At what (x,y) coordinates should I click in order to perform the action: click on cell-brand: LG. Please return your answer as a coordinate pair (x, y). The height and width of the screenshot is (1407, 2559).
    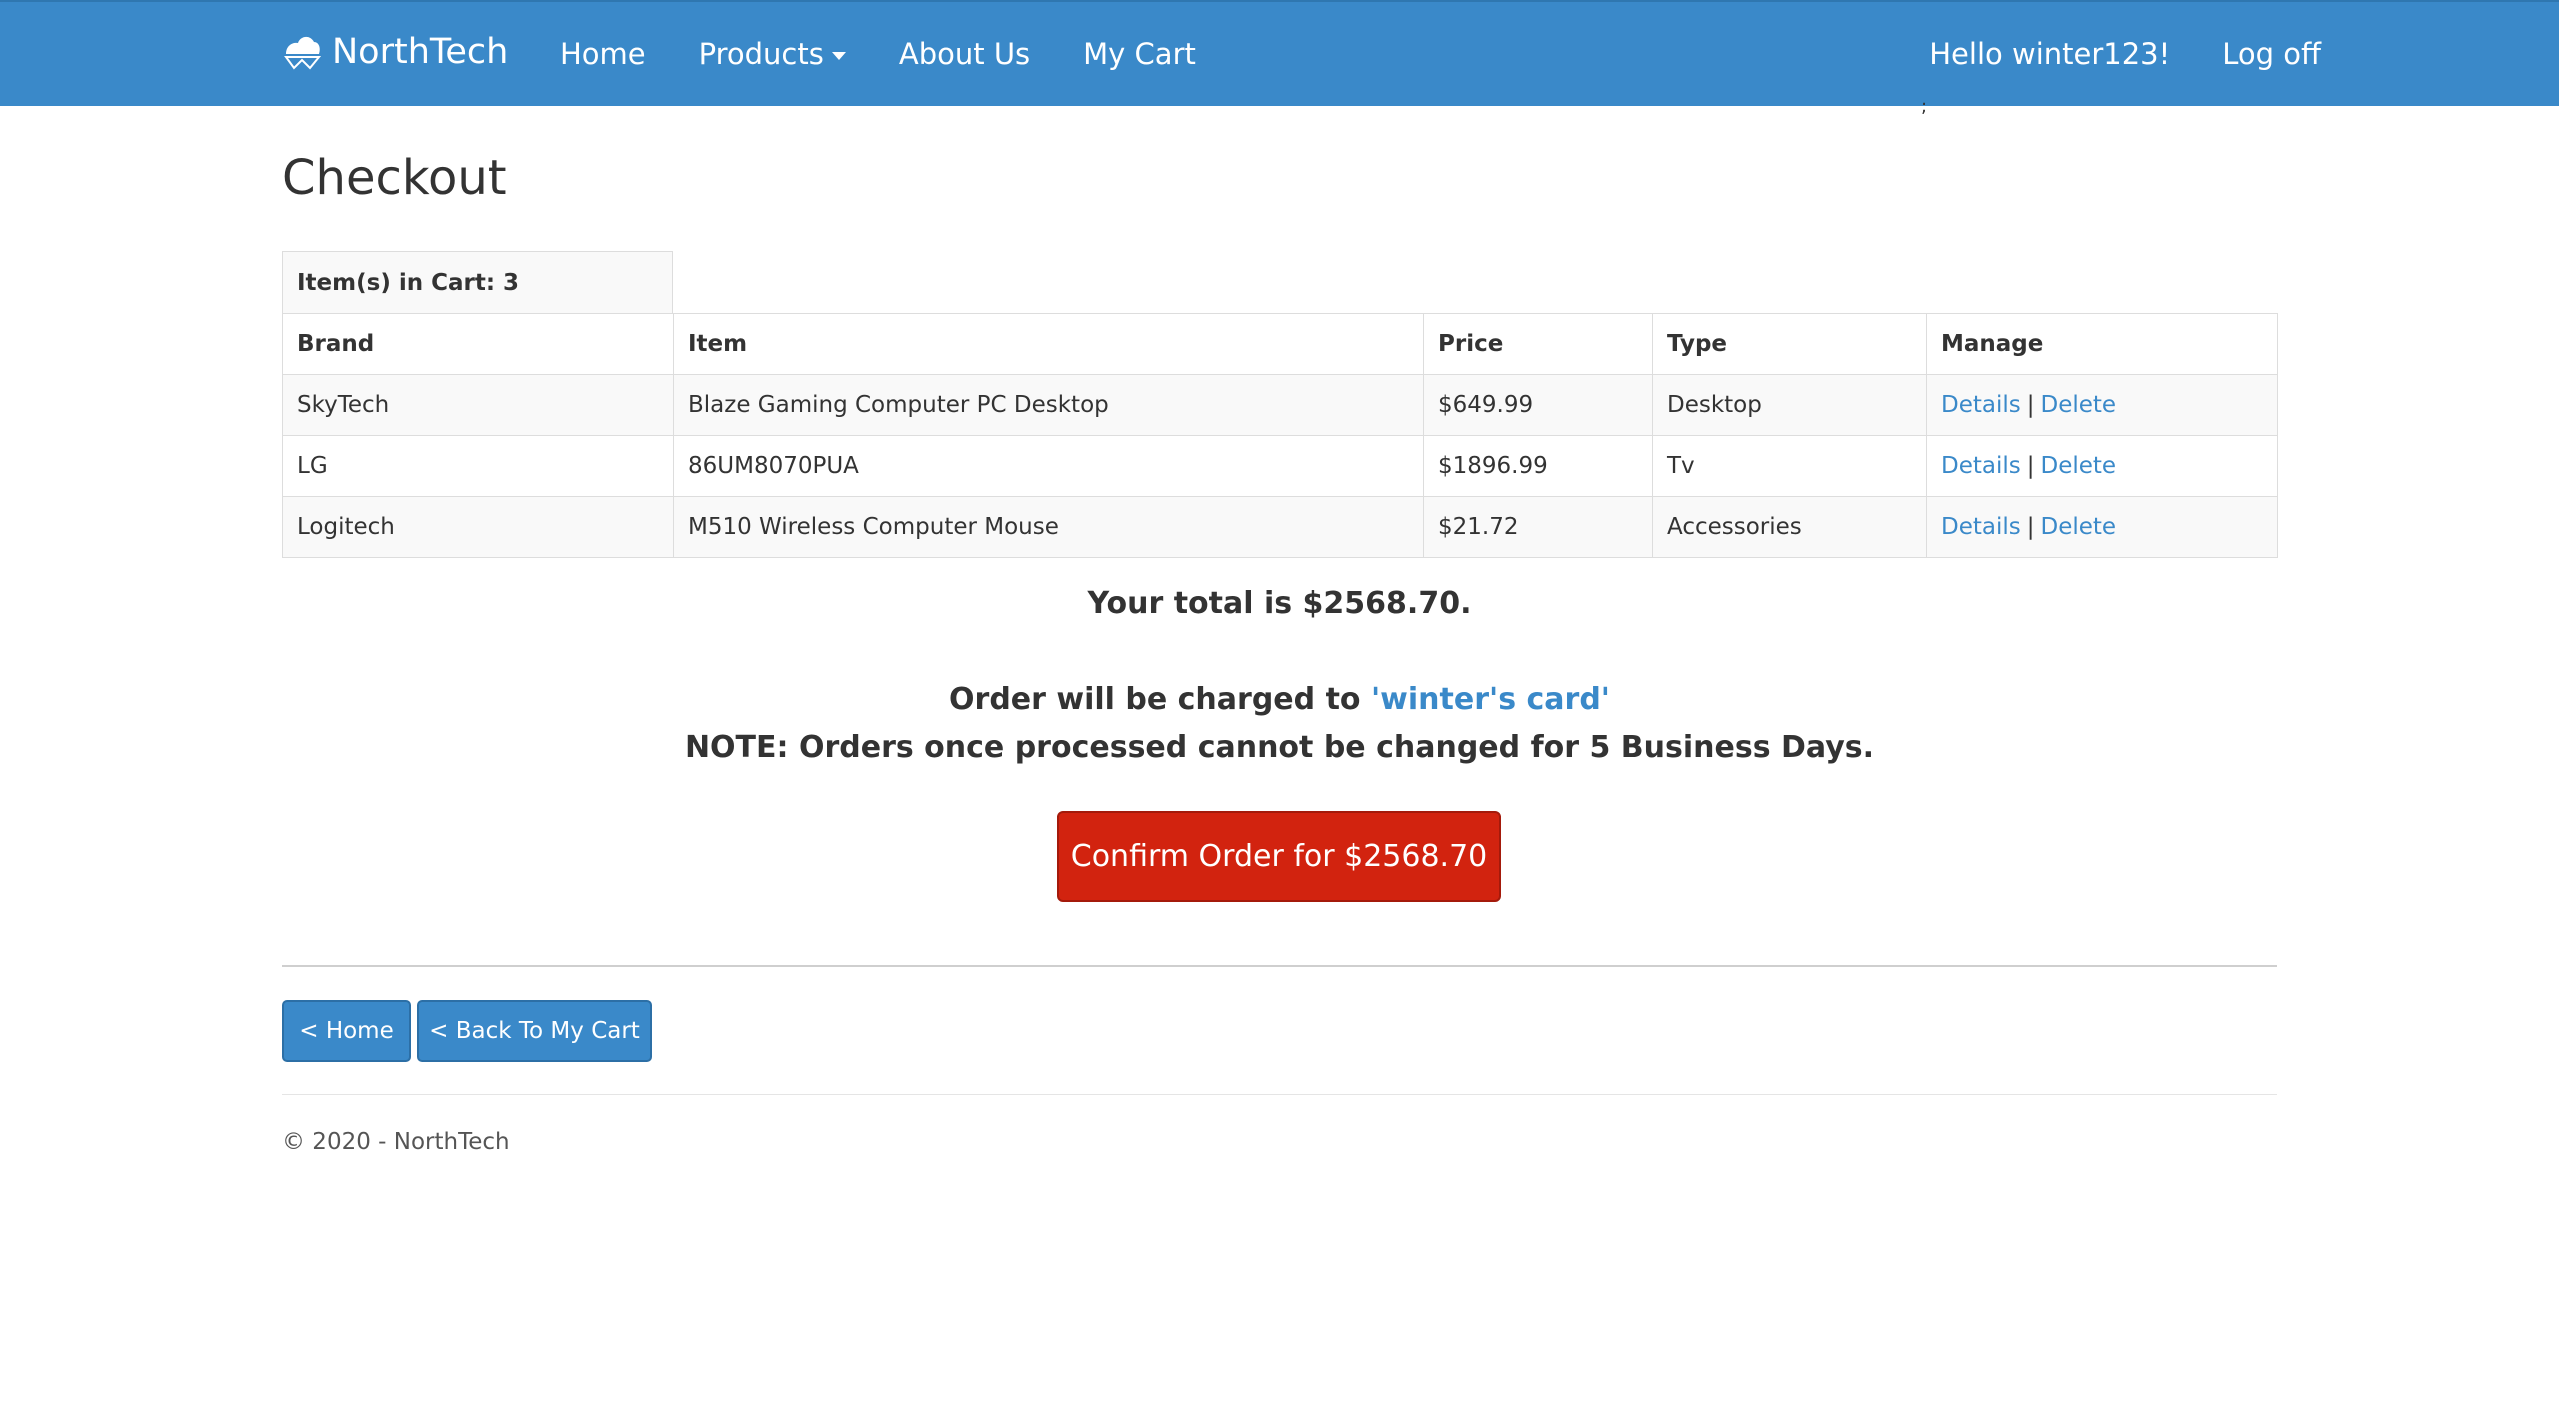
    Looking at the image, I should click on (478, 466).